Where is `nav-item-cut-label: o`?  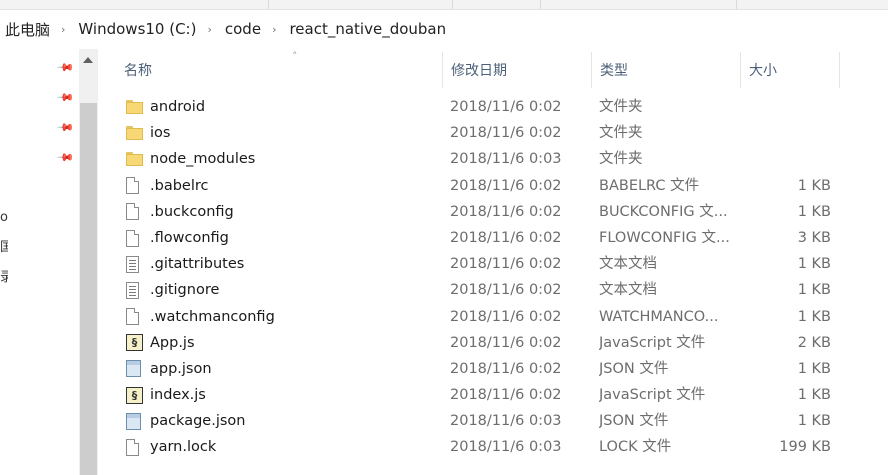 nav-item-cut-label: o is located at coordinates (4, 218).